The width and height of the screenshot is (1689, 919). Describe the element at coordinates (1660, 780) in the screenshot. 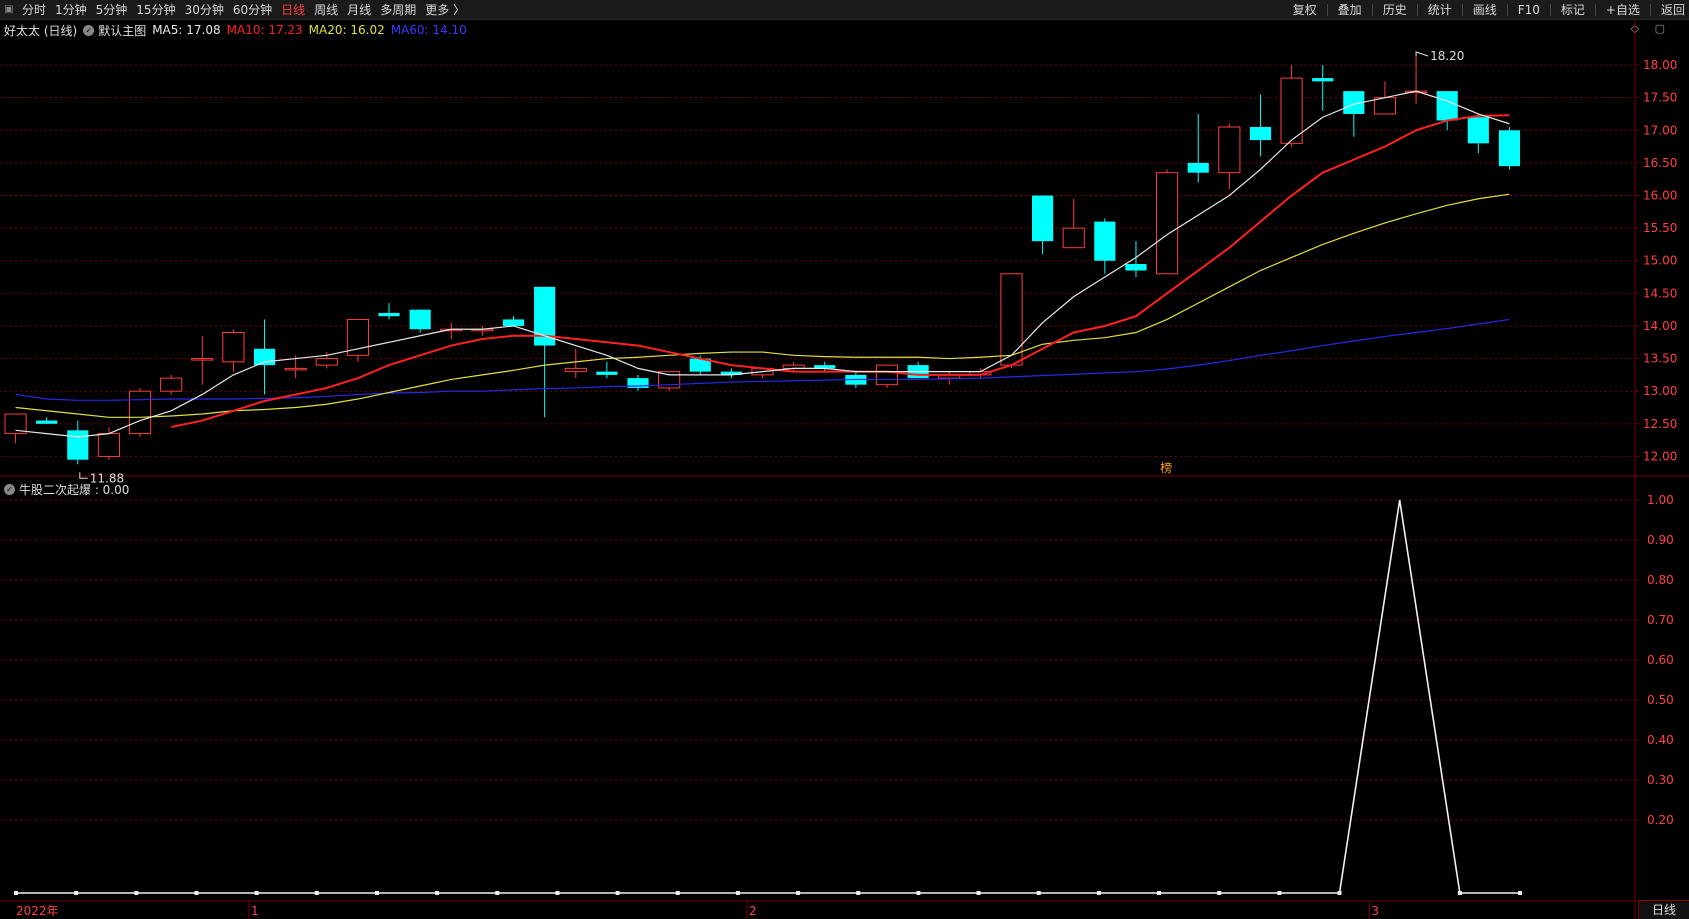

I see `indicator-tick-label: 0.30` at that location.